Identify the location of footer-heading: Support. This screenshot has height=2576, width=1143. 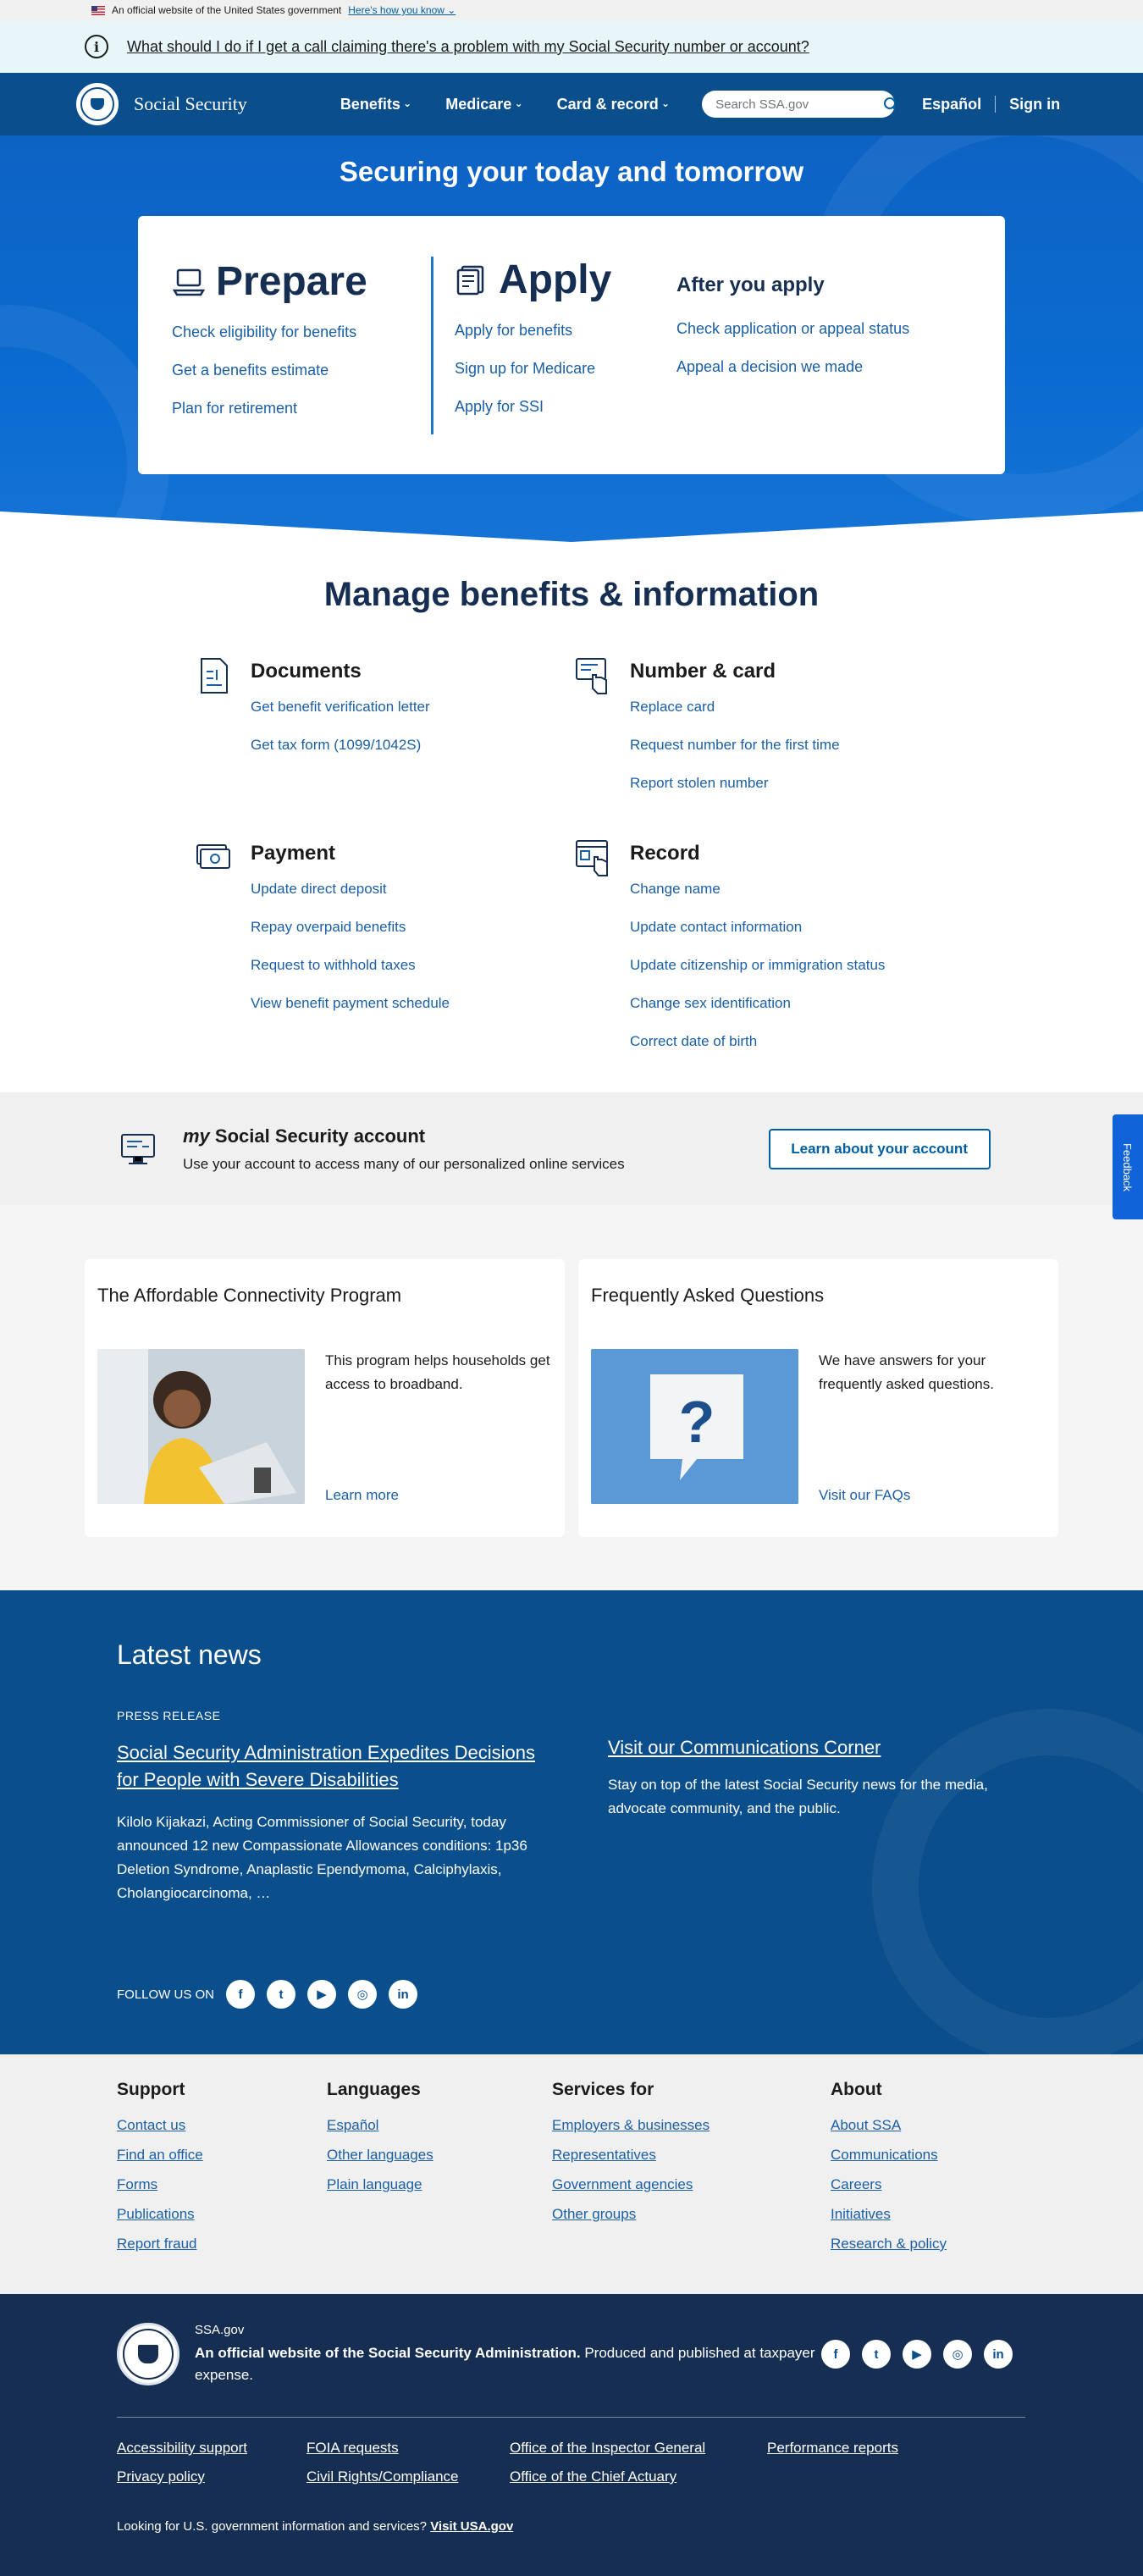
(151, 2089).